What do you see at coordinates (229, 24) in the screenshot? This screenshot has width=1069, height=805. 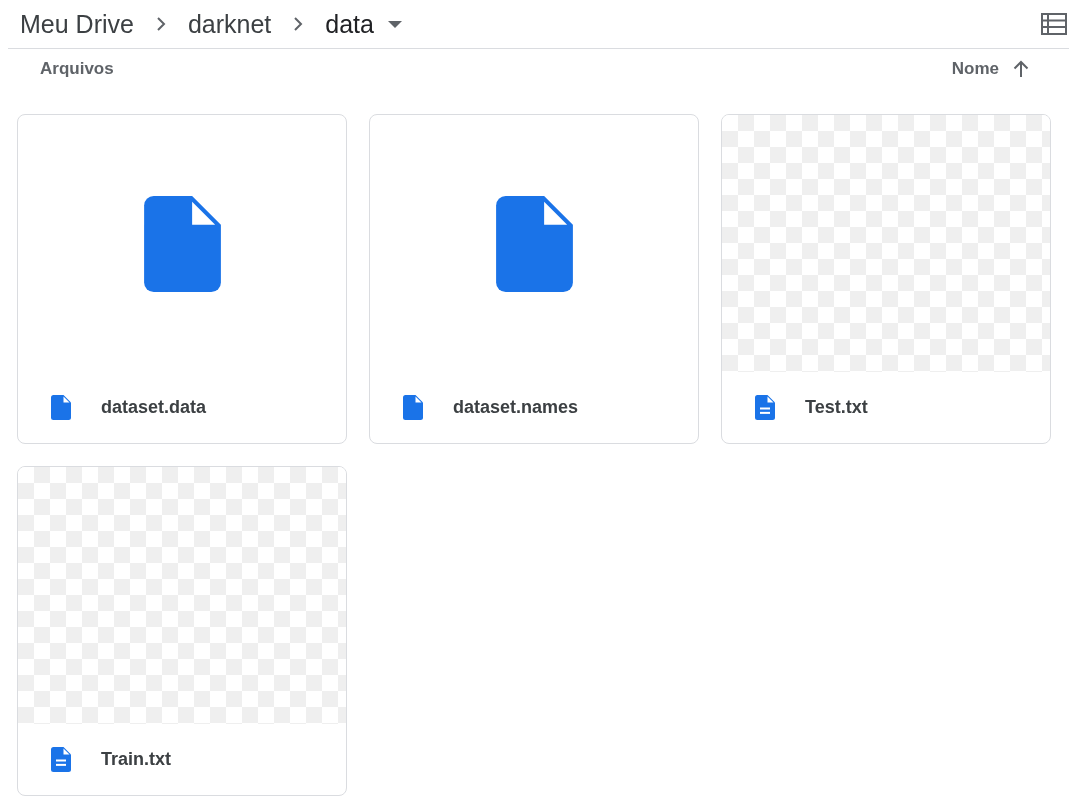 I see `breadcrumb: darknet` at bounding box center [229, 24].